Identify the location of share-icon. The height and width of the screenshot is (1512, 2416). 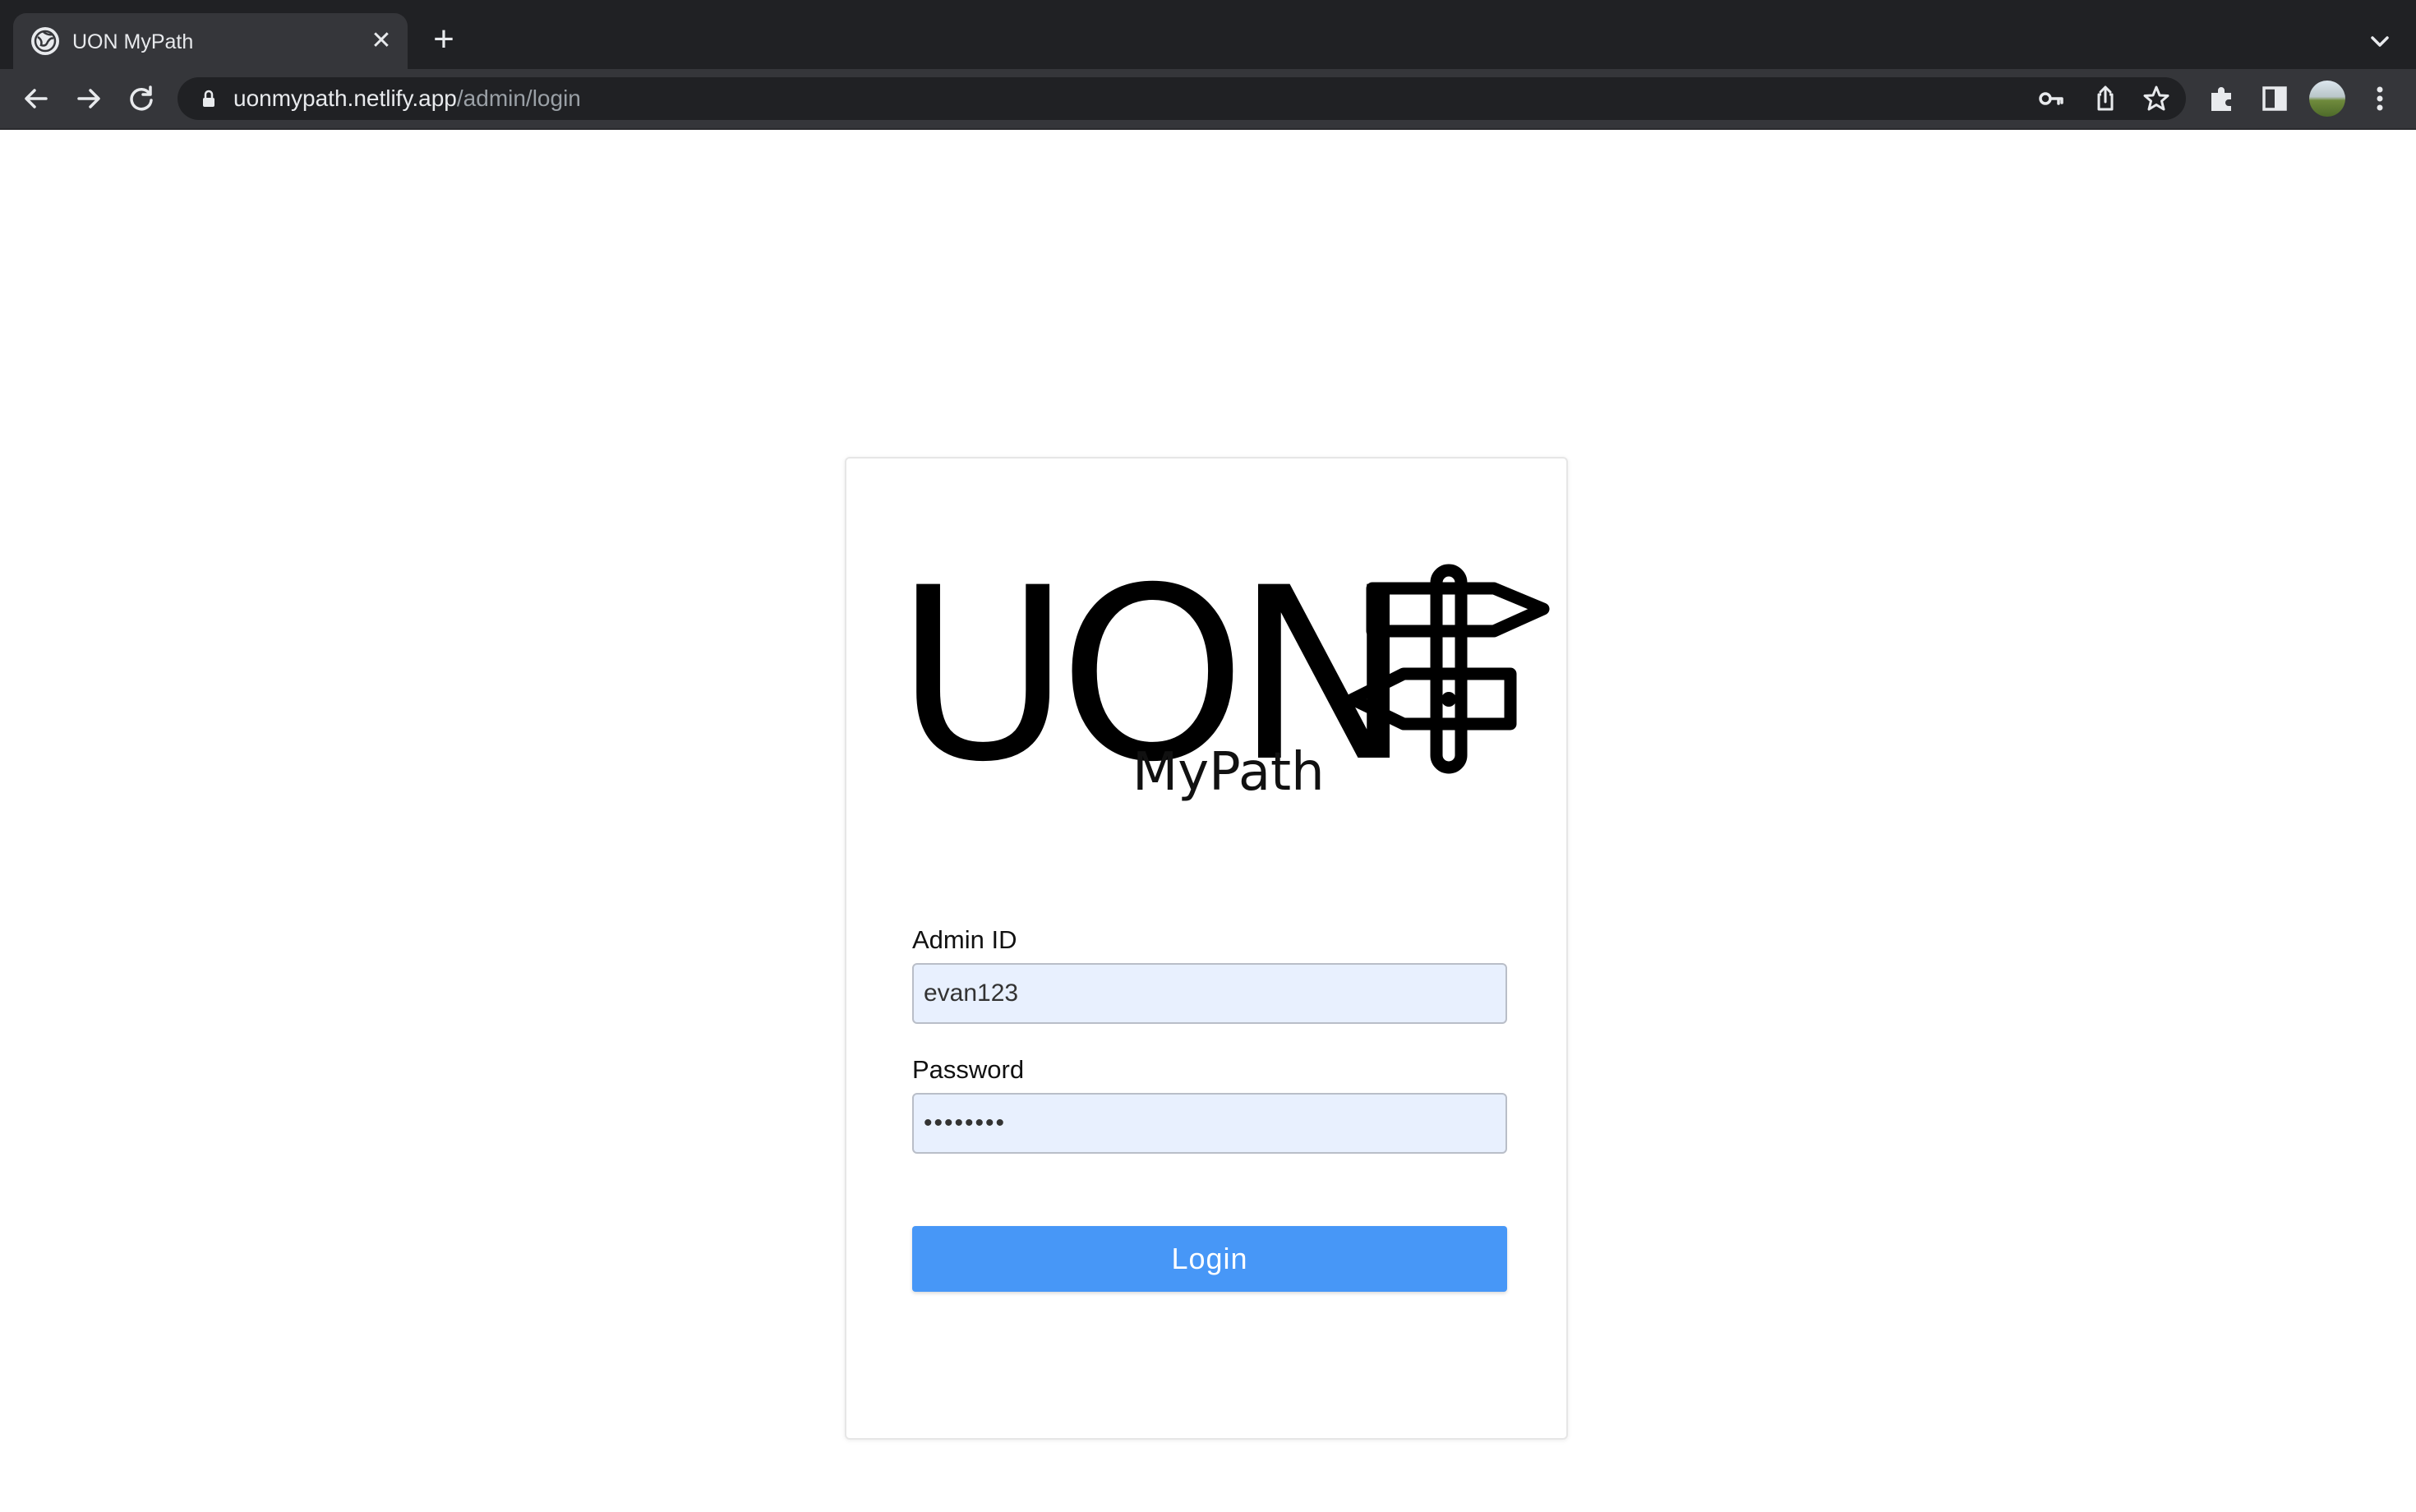
(2106, 99).